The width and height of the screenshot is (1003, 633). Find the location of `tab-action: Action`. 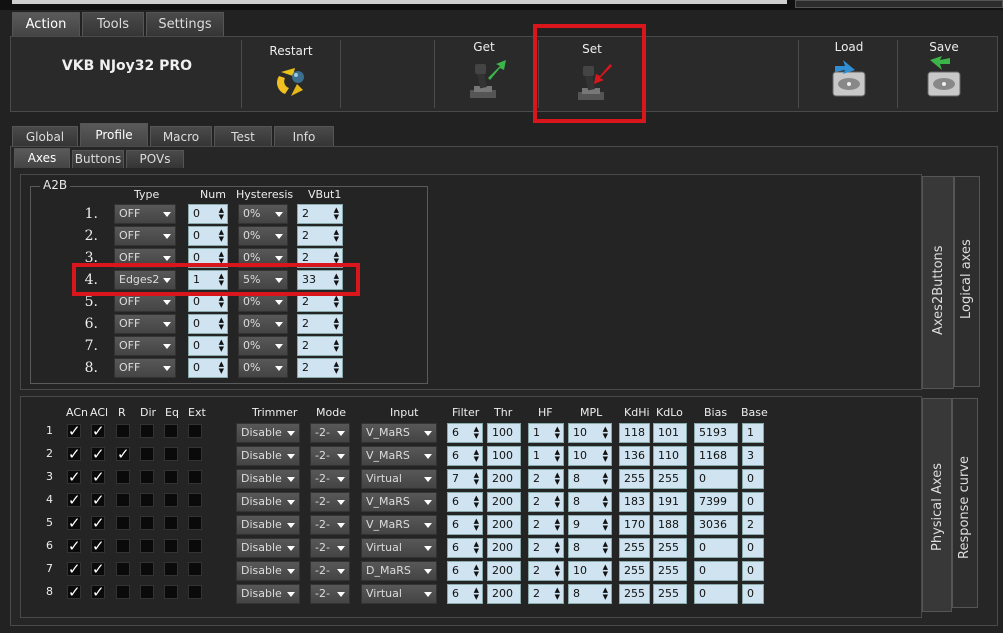

tab-action: Action is located at coordinates (46, 24).